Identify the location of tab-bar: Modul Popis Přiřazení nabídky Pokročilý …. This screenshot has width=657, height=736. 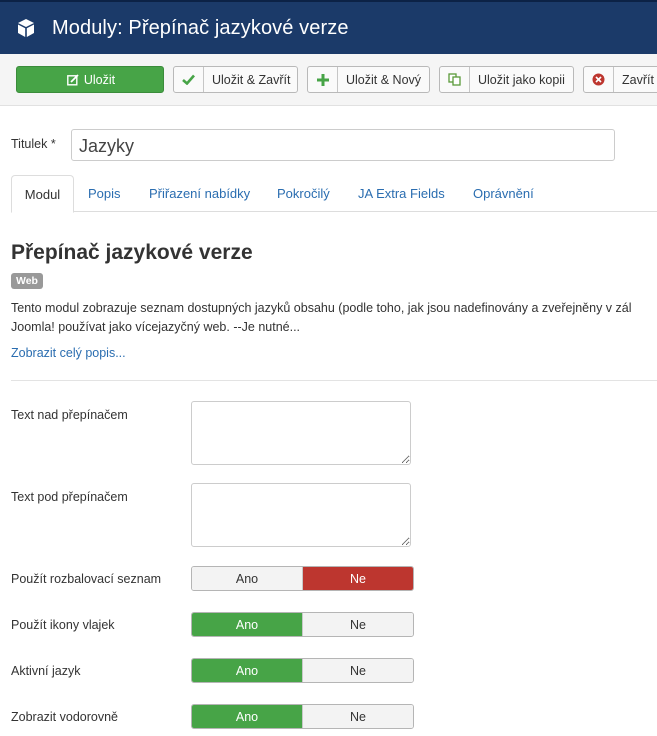
(334, 194).